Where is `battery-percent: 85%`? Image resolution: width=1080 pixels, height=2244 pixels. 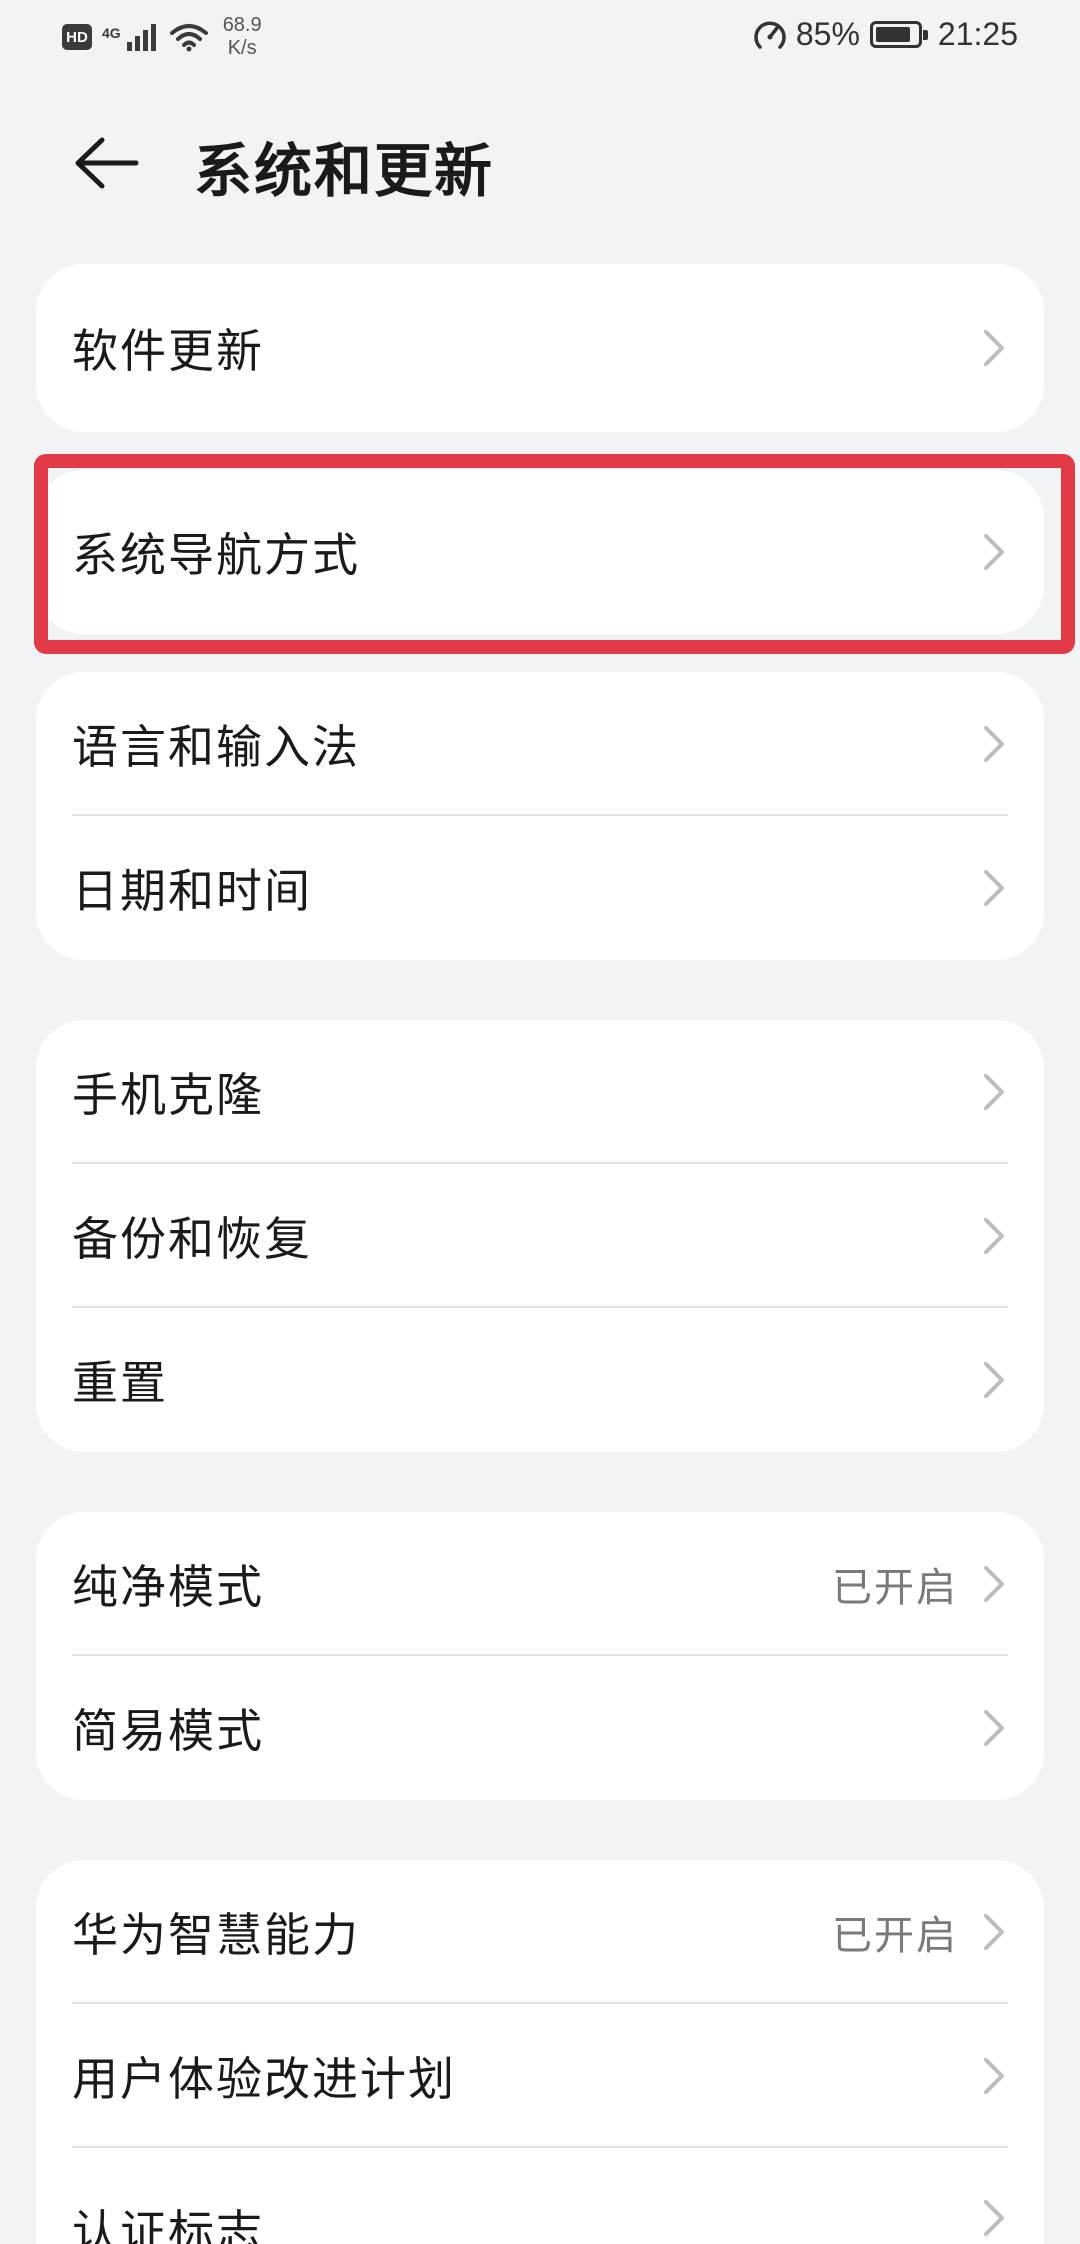 battery-percent: 85% is located at coordinates (827, 34).